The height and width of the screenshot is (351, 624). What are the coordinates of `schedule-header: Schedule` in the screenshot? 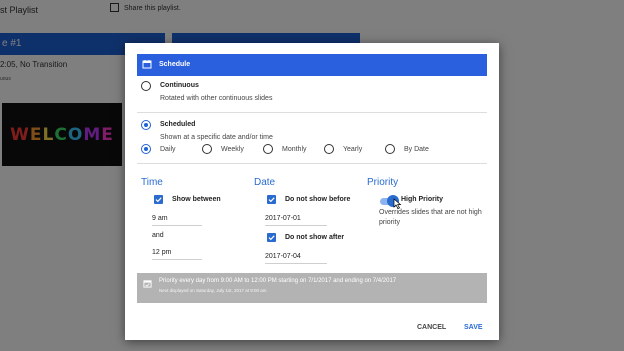 It's located at (312, 65).